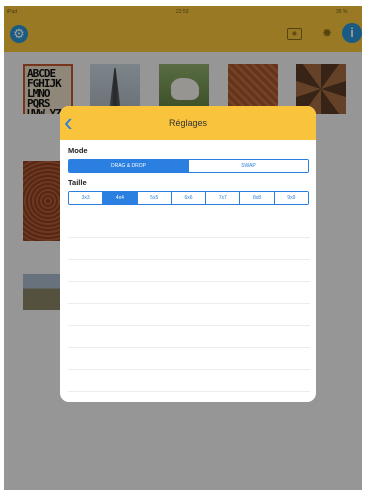 The height and width of the screenshot is (493, 366). I want to click on size-option-6x6: 6x6, so click(188, 198).